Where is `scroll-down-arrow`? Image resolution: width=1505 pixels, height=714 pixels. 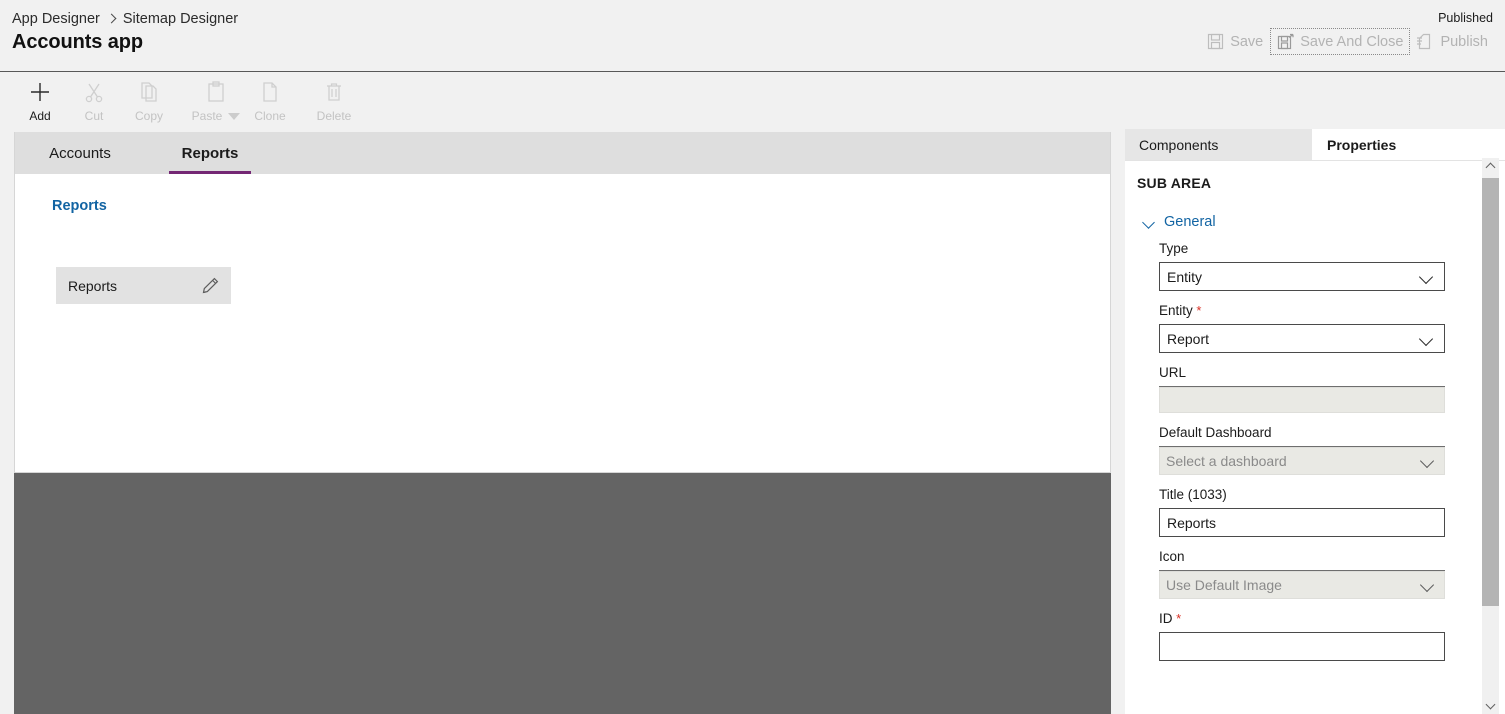
scroll-down-arrow is located at coordinates (1490, 705).